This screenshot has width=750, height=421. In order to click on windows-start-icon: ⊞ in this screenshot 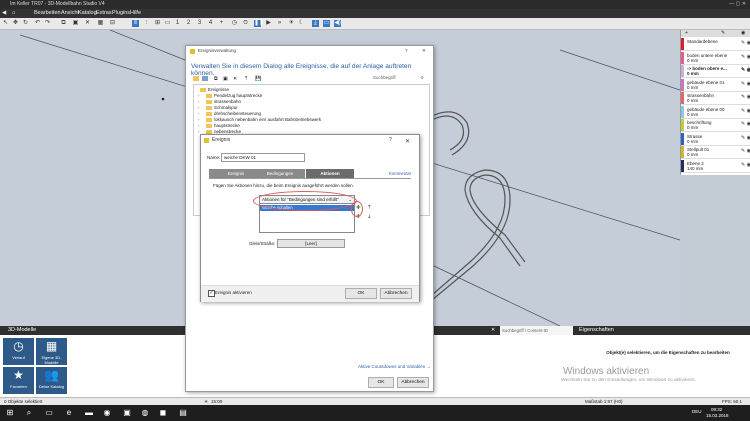, I will do `click(10, 413)`.